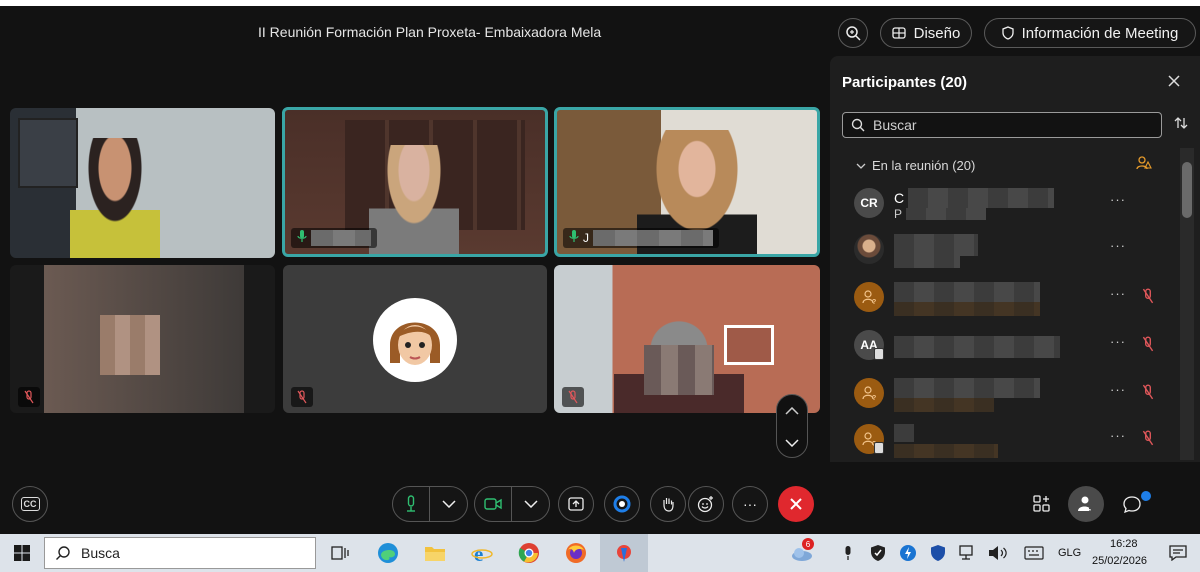 The width and height of the screenshot is (1200, 572). Describe the element at coordinates (706, 504) in the screenshot. I see `reactions-button` at that location.